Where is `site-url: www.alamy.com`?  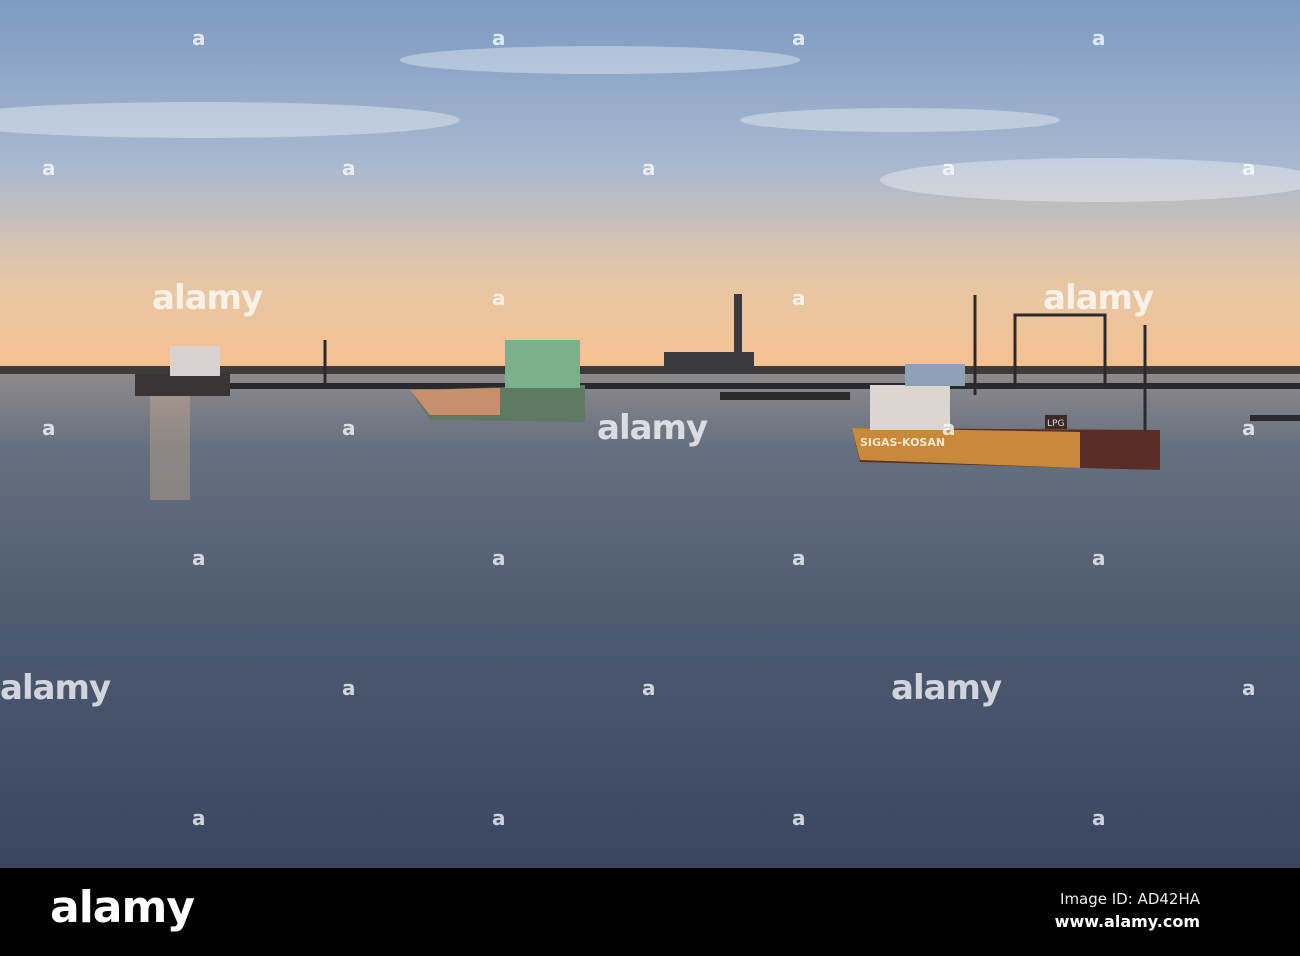 site-url: www.alamy.com is located at coordinates (1127, 921).